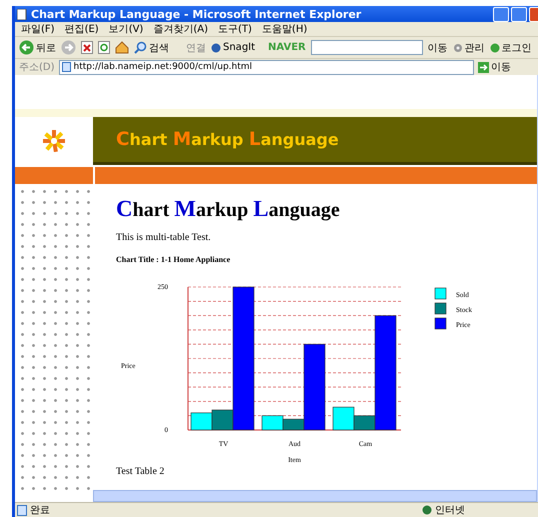 The height and width of the screenshot is (517, 538). What do you see at coordinates (228, 209) in the screenshot?
I see `page-heading: Chart Markup Language` at bounding box center [228, 209].